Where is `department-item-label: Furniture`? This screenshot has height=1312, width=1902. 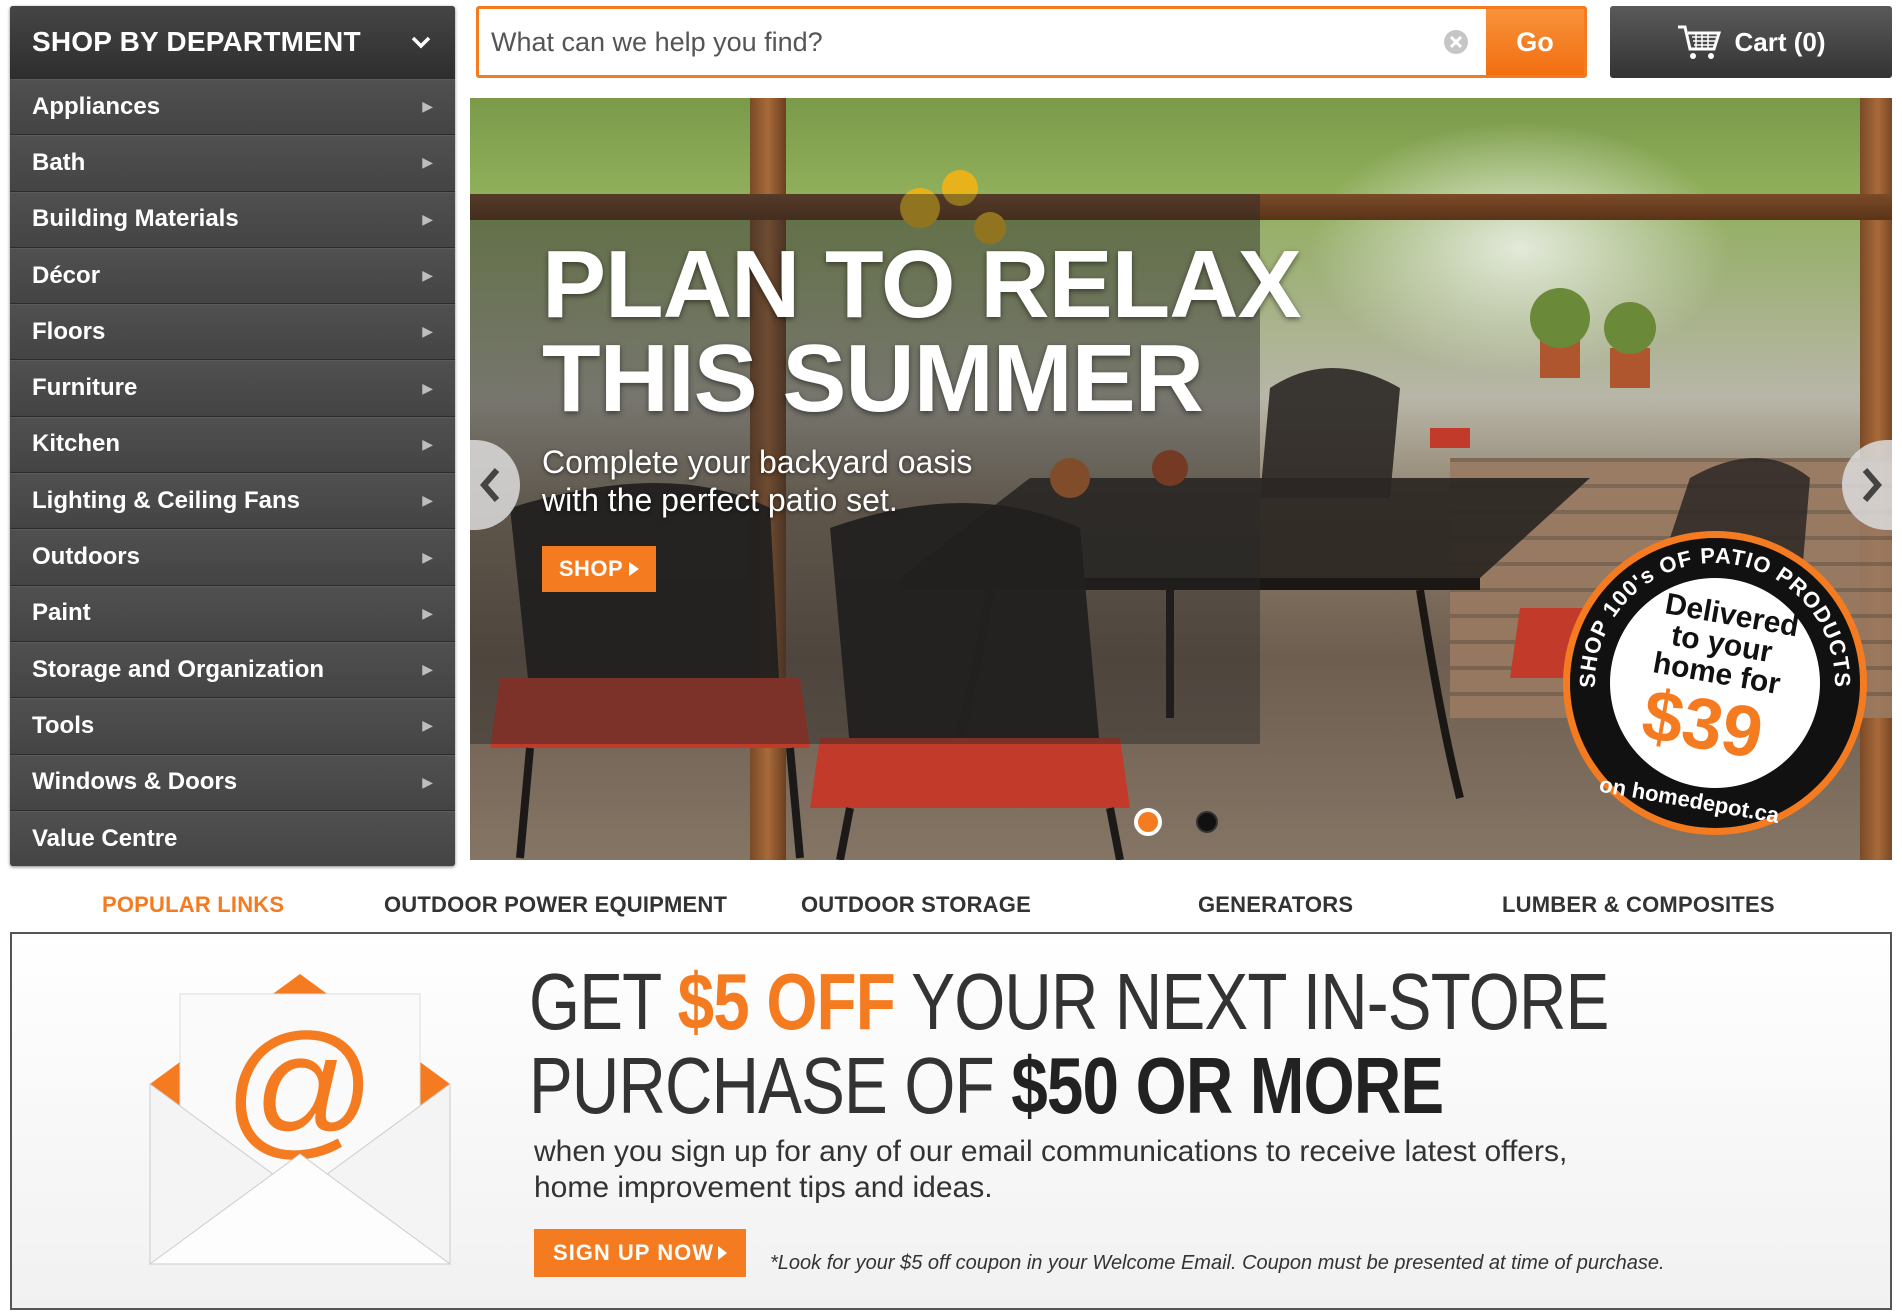 department-item-label: Furniture is located at coordinates (85, 388).